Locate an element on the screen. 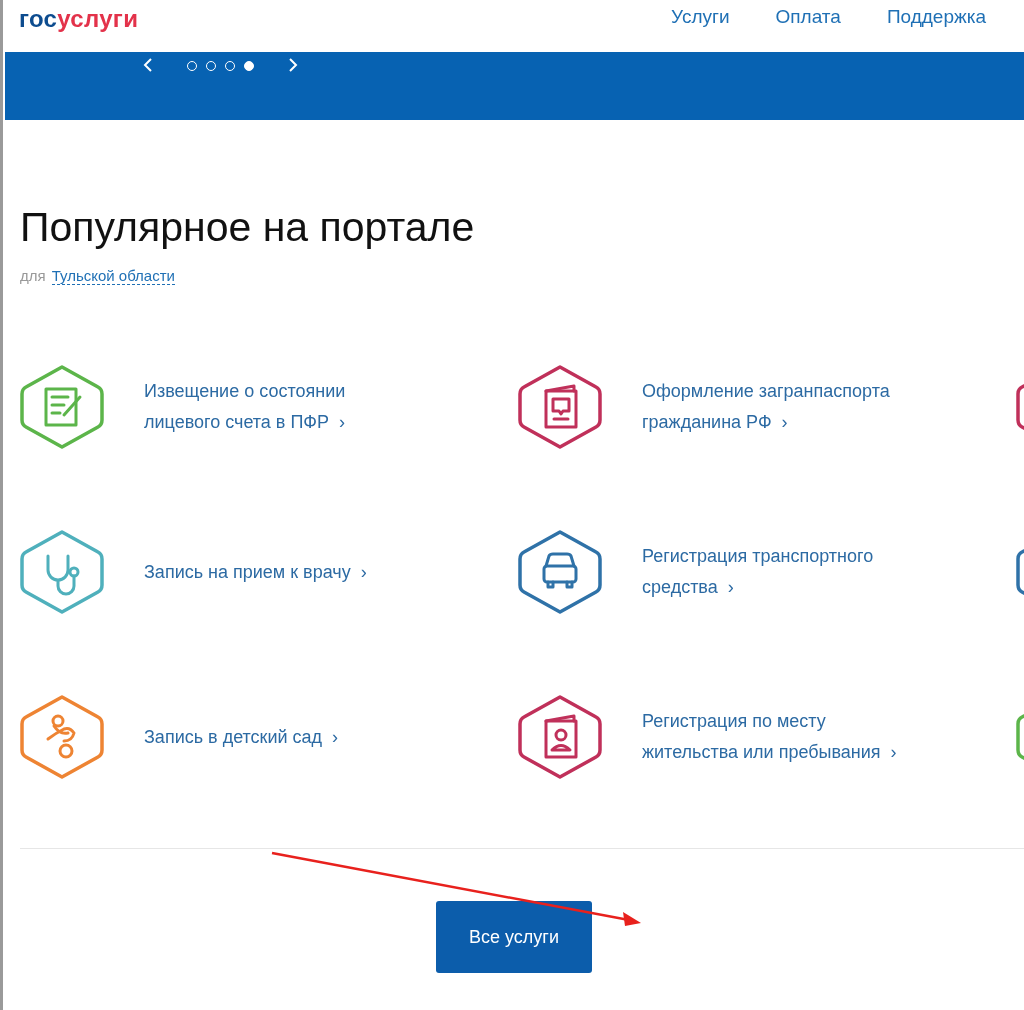 The image size is (1024, 1010). region-prefix: для is located at coordinates (33, 275).